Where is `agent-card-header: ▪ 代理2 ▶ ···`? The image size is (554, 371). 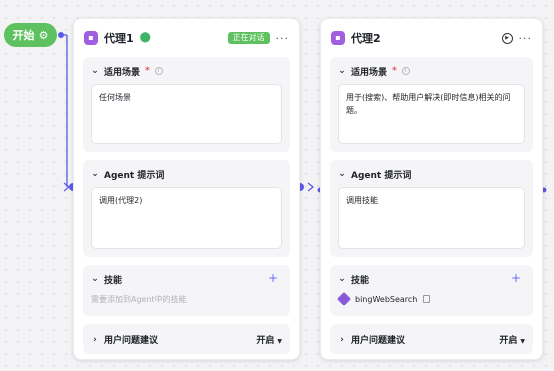 agent-card-header: ▪ 代理2 ▶ ··· is located at coordinates (431, 38).